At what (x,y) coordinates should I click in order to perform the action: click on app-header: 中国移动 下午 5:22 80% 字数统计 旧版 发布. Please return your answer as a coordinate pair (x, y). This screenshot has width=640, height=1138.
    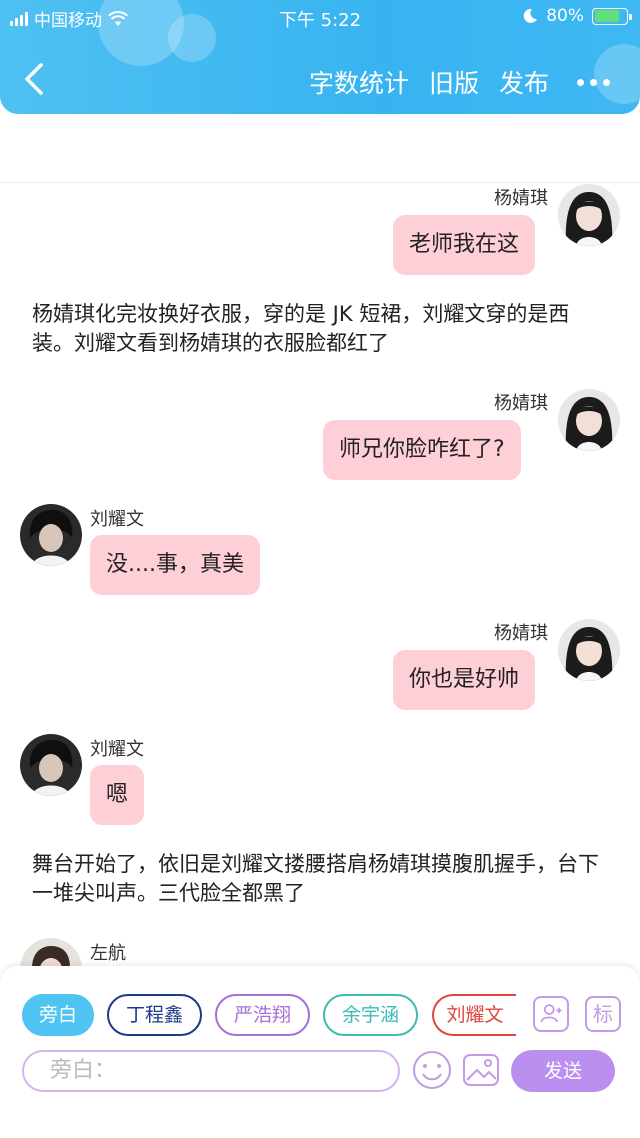
    Looking at the image, I should click on (320, 57).